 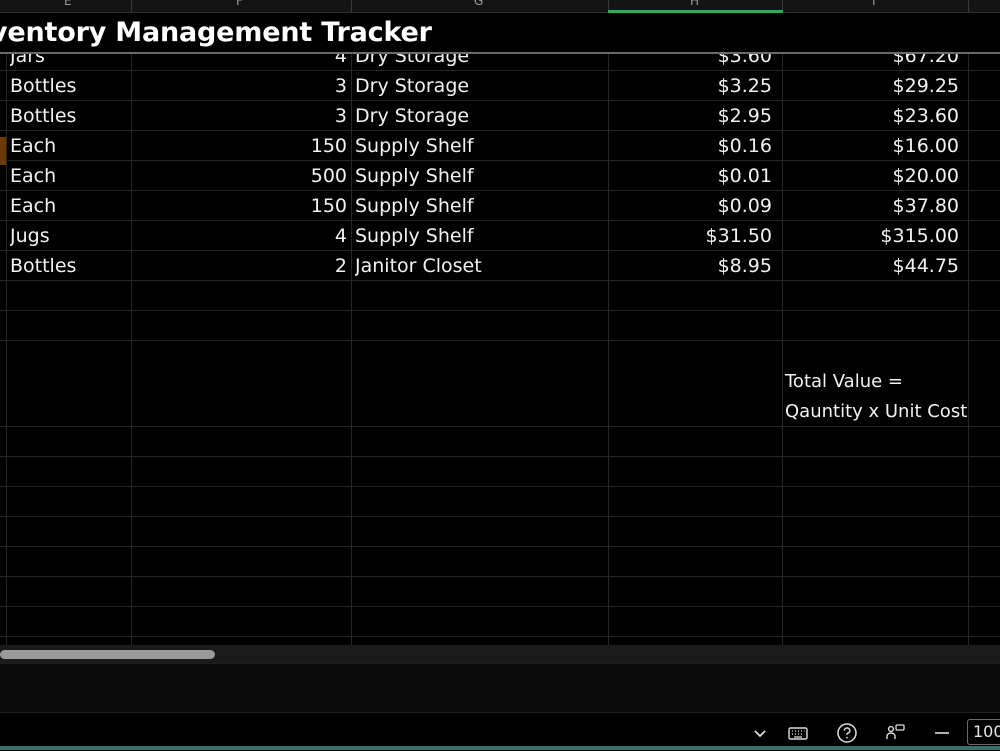 What do you see at coordinates (760, 733) in the screenshot?
I see `chevron-down-icon` at bounding box center [760, 733].